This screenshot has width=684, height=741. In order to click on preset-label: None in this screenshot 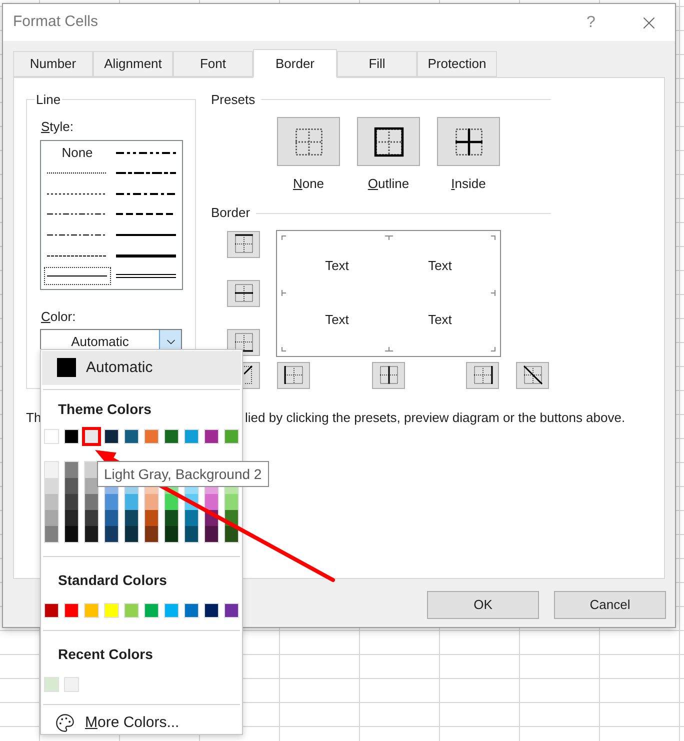, I will do `click(308, 184)`.